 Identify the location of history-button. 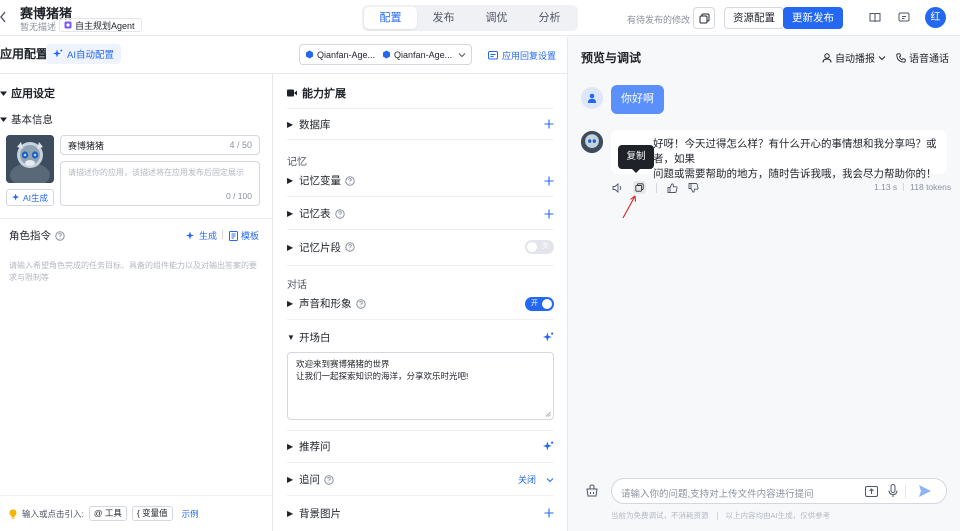
(704, 18).